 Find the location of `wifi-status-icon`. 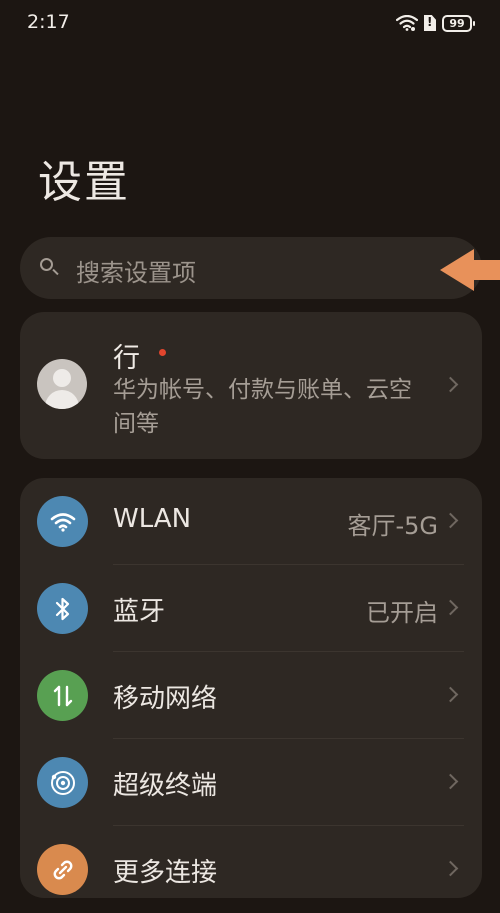

wifi-status-icon is located at coordinates (407, 23).